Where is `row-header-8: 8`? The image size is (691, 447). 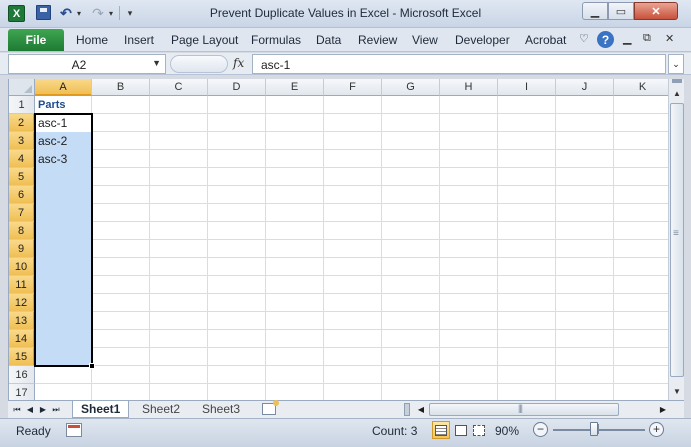
row-header-8: 8 is located at coordinates (22, 231).